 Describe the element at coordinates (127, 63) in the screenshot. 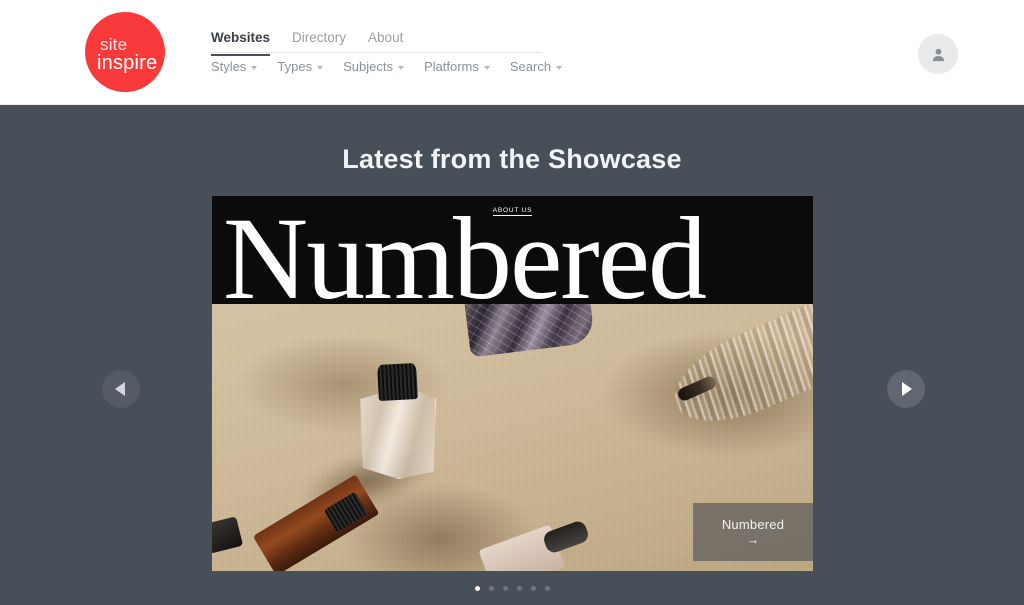

I see `logo-text-inspire: inspire` at that location.